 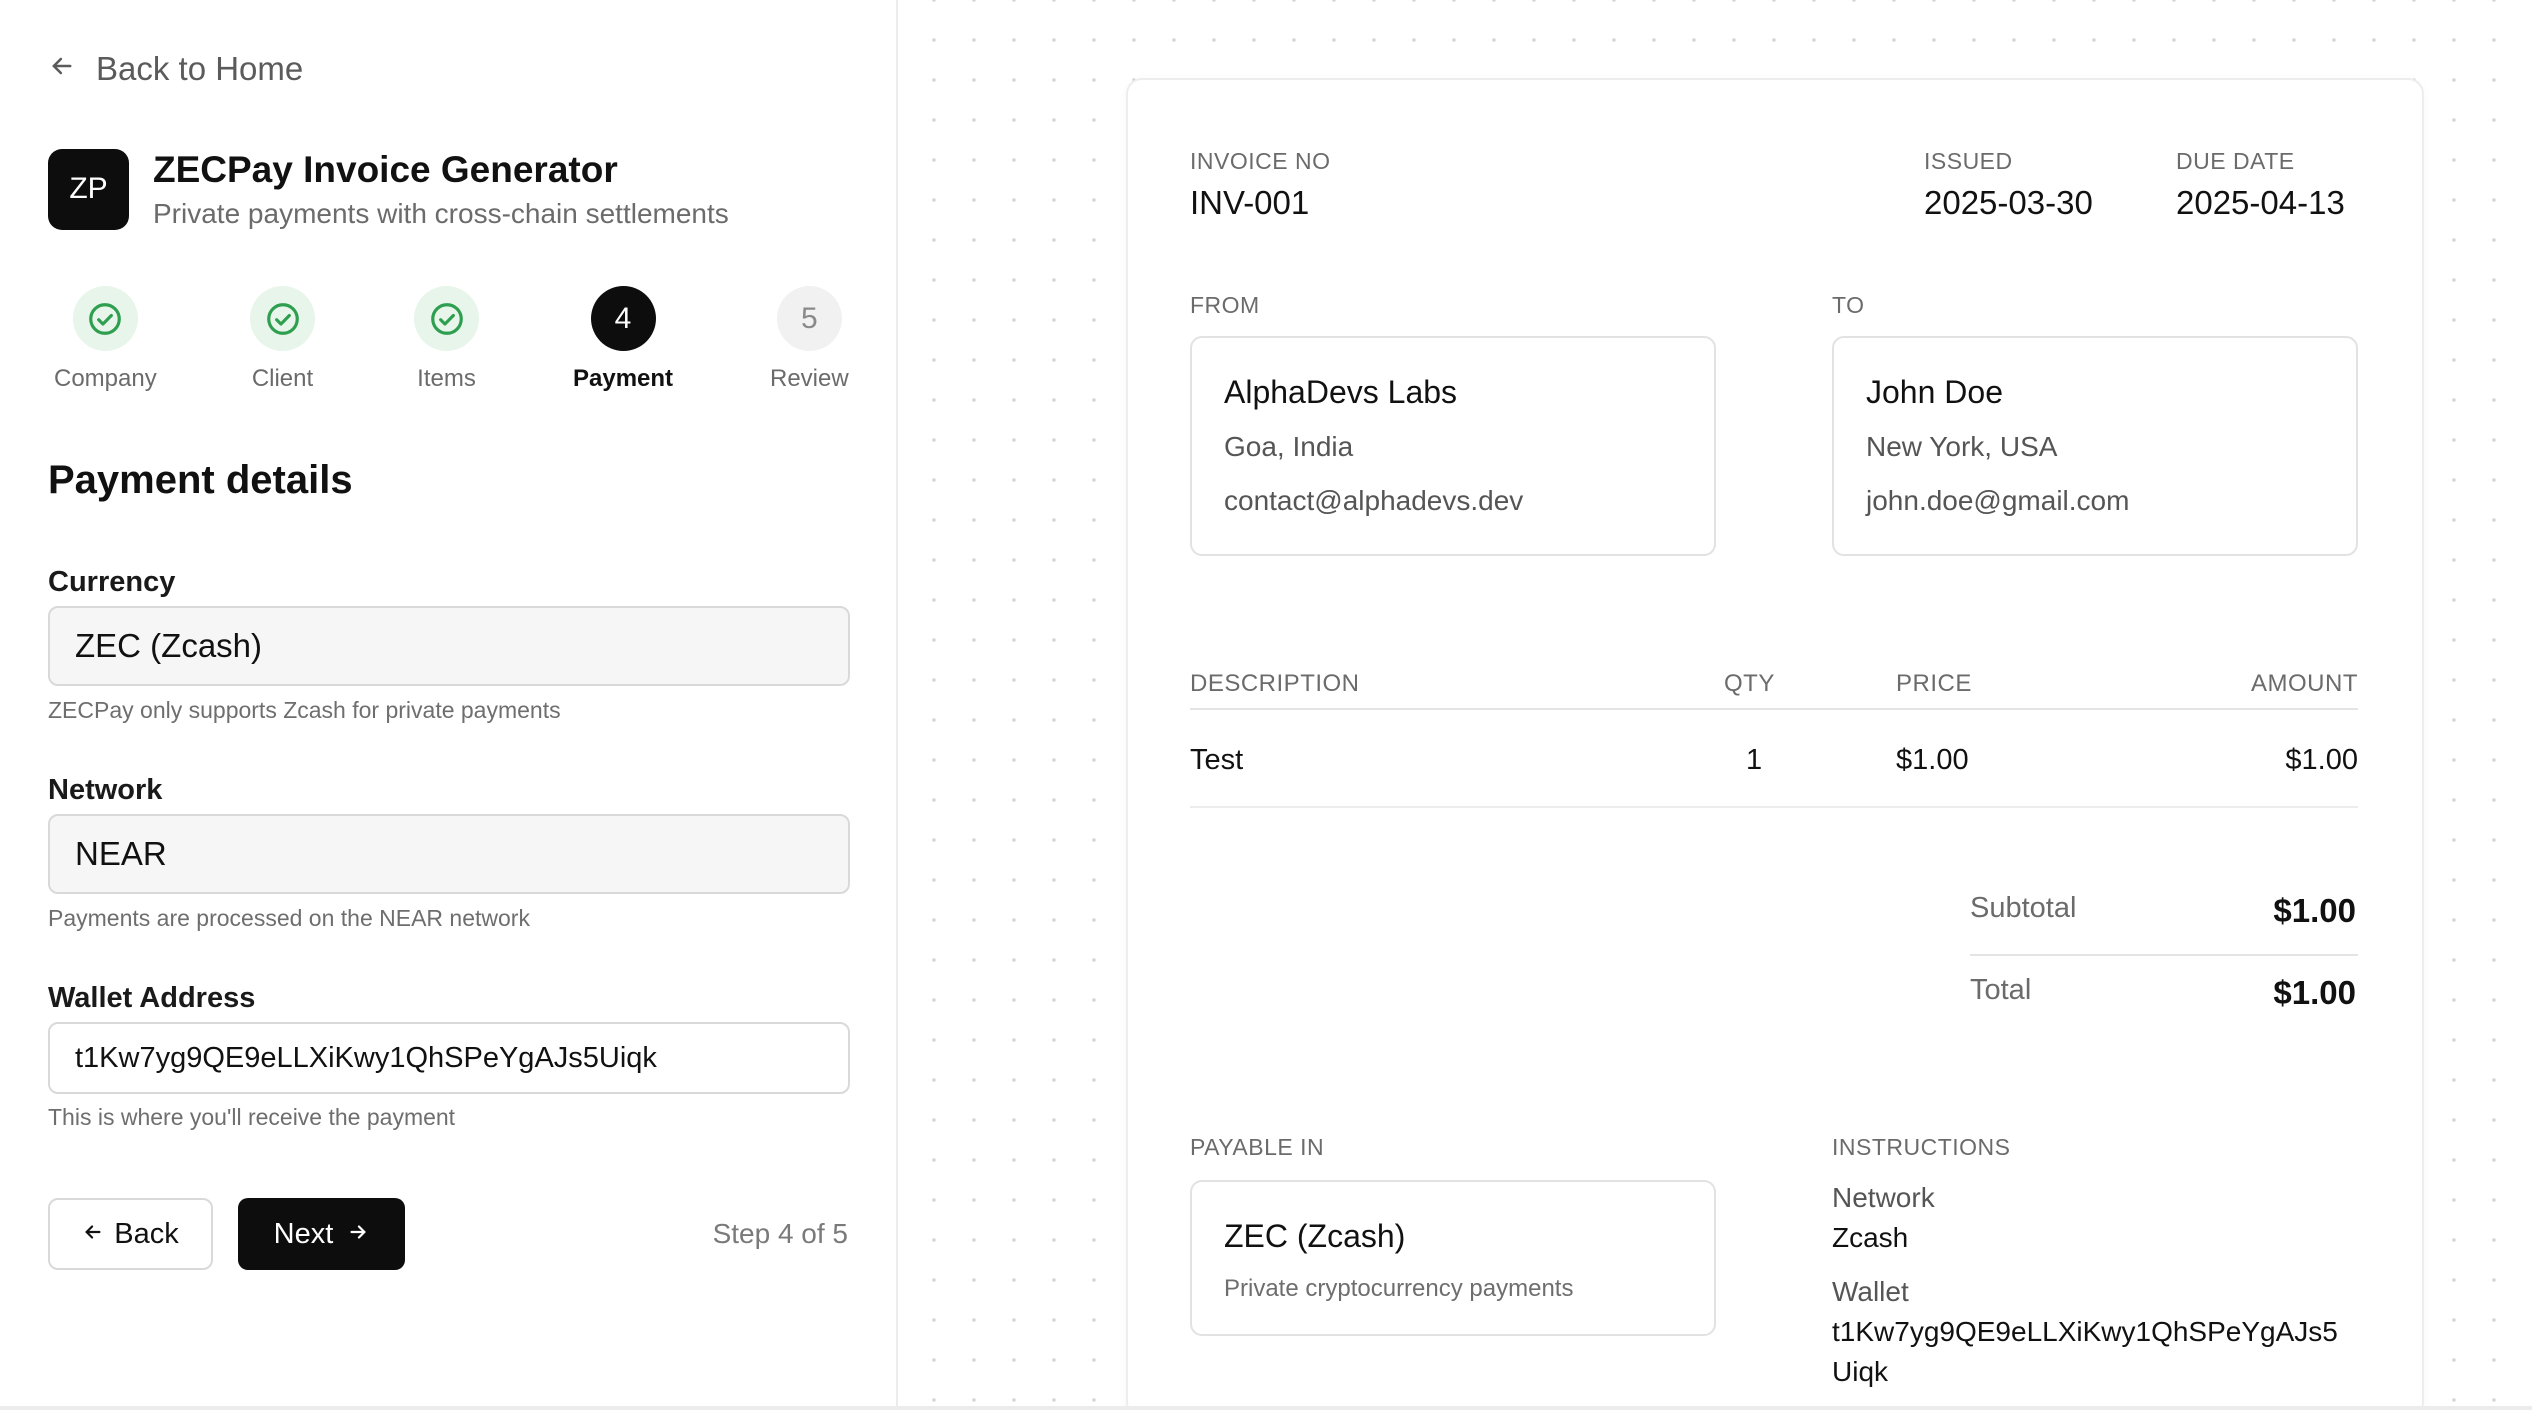 I want to click on bottom-border, so click(x=1266, y=1408).